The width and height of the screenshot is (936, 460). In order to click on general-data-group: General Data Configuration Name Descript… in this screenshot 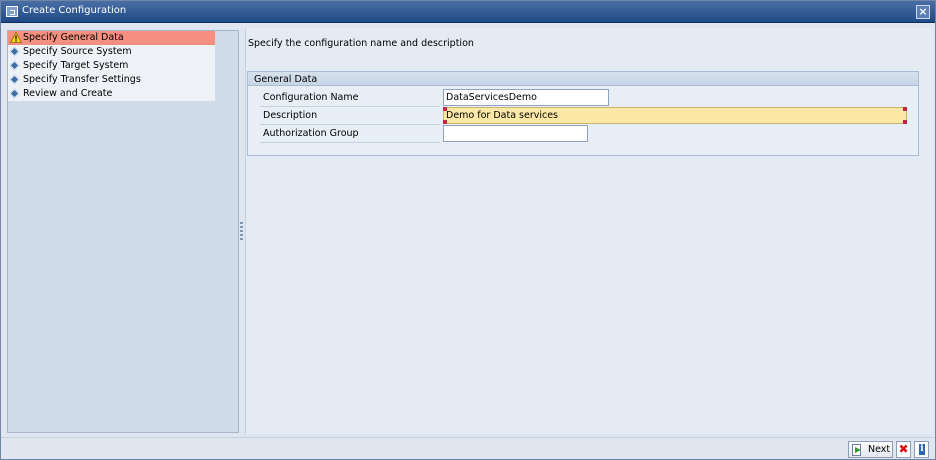, I will do `click(583, 113)`.